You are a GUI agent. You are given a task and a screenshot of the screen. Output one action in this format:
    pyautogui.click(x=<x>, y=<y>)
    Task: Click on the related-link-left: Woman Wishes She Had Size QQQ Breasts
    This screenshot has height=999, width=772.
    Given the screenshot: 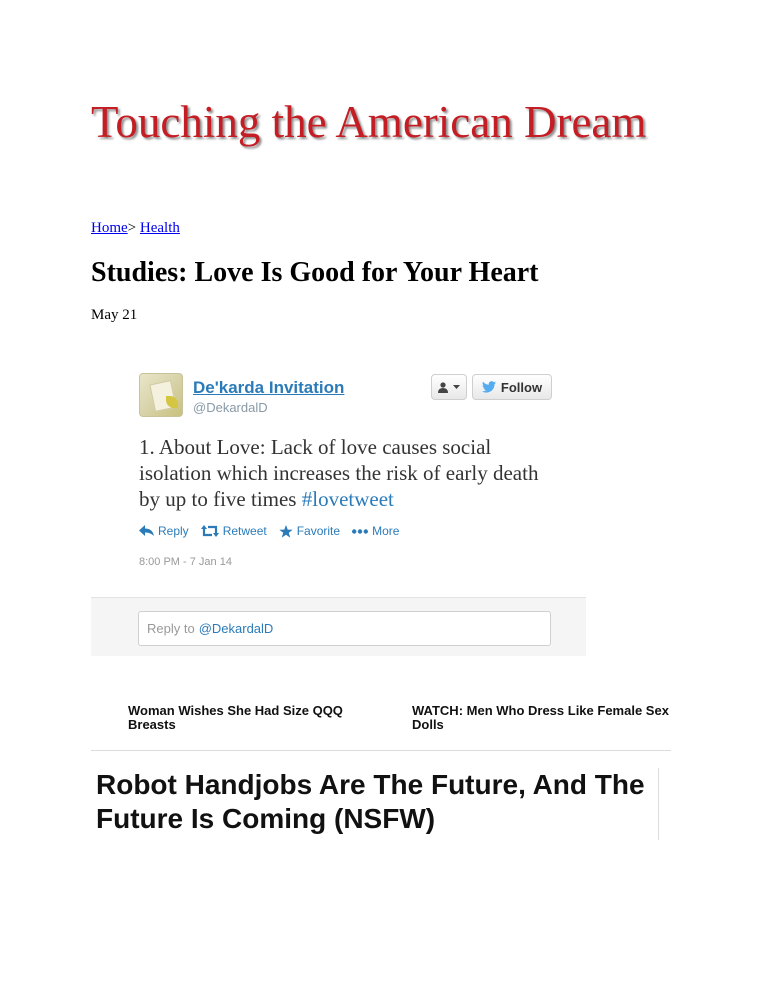 What is the action you would take?
    pyautogui.click(x=253, y=718)
    